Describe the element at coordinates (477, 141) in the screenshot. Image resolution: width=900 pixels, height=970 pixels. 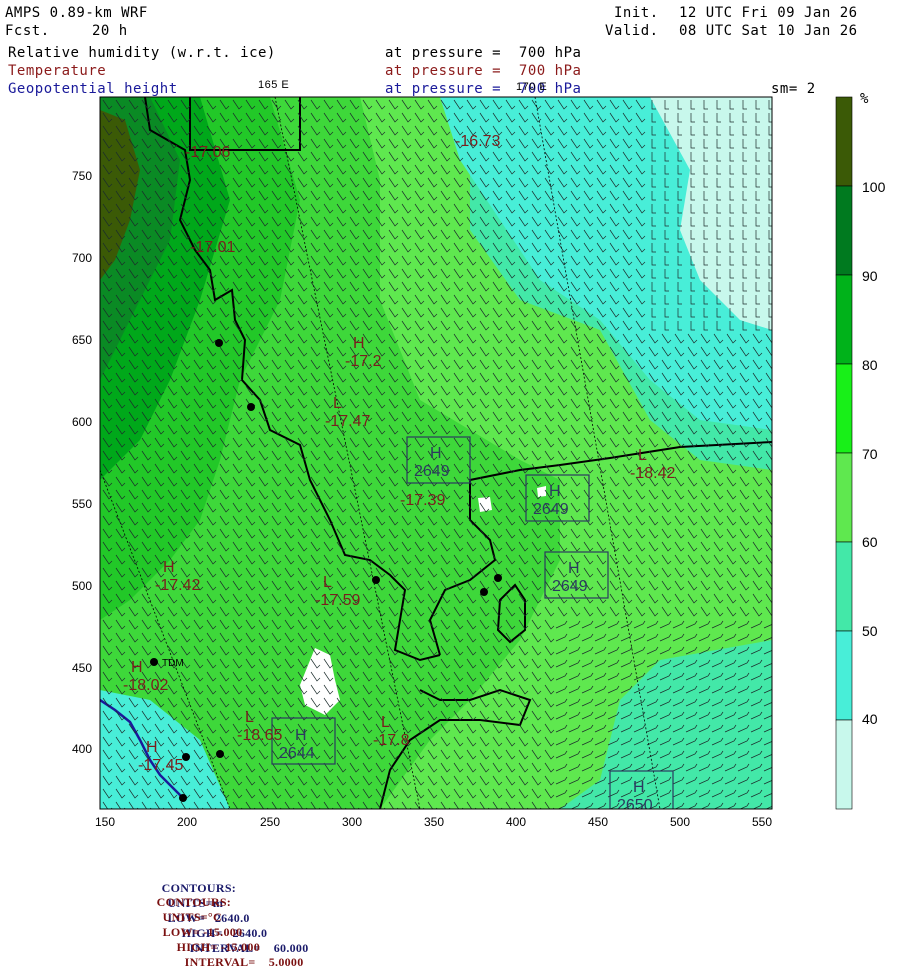
I see `temperature-label: -16.73` at that location.